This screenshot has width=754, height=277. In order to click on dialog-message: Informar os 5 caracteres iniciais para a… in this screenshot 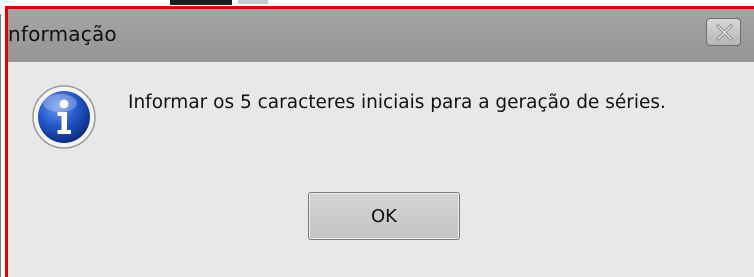, I will do `click(397, 102)`.